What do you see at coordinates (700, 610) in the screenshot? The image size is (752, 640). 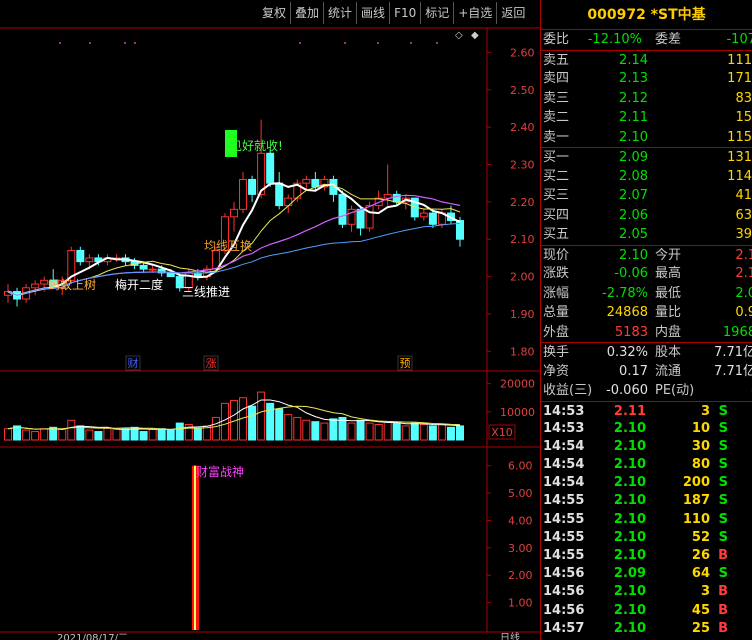 I see `tick-volume: 45` at bounding box center [700, 610].